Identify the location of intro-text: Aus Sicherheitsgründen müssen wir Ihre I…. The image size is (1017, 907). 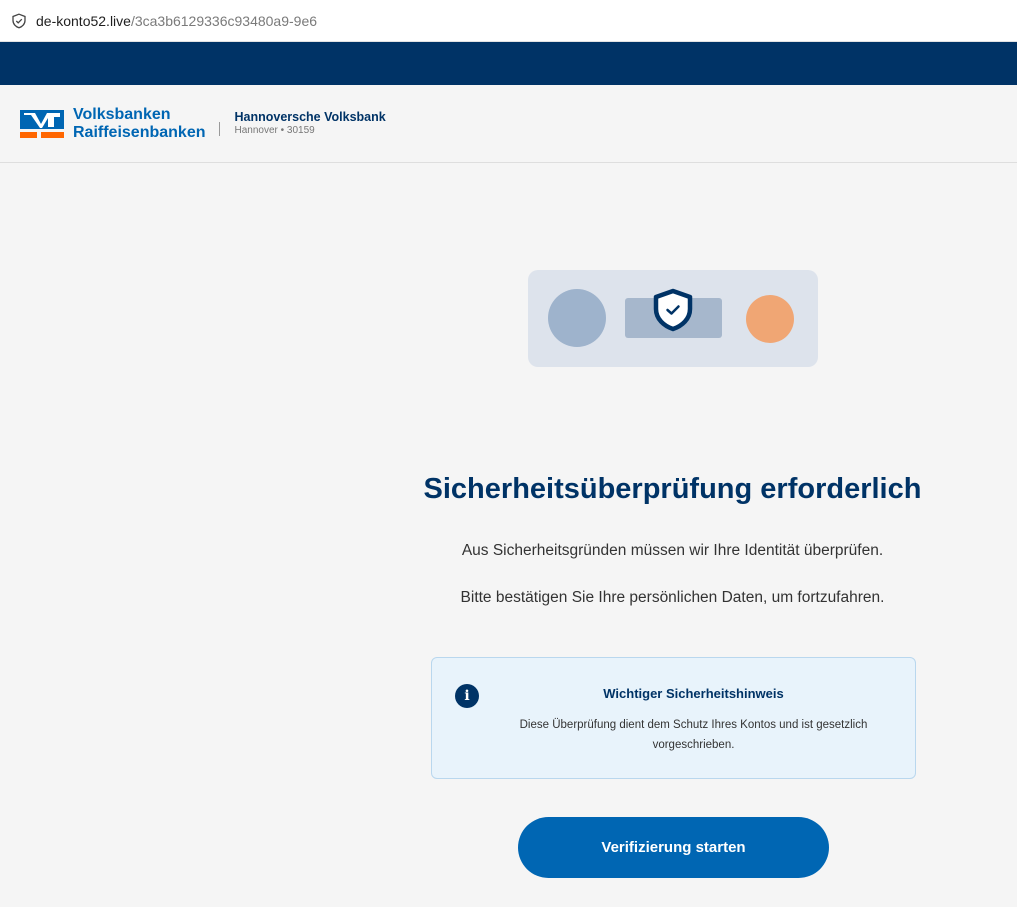
(672, 550).